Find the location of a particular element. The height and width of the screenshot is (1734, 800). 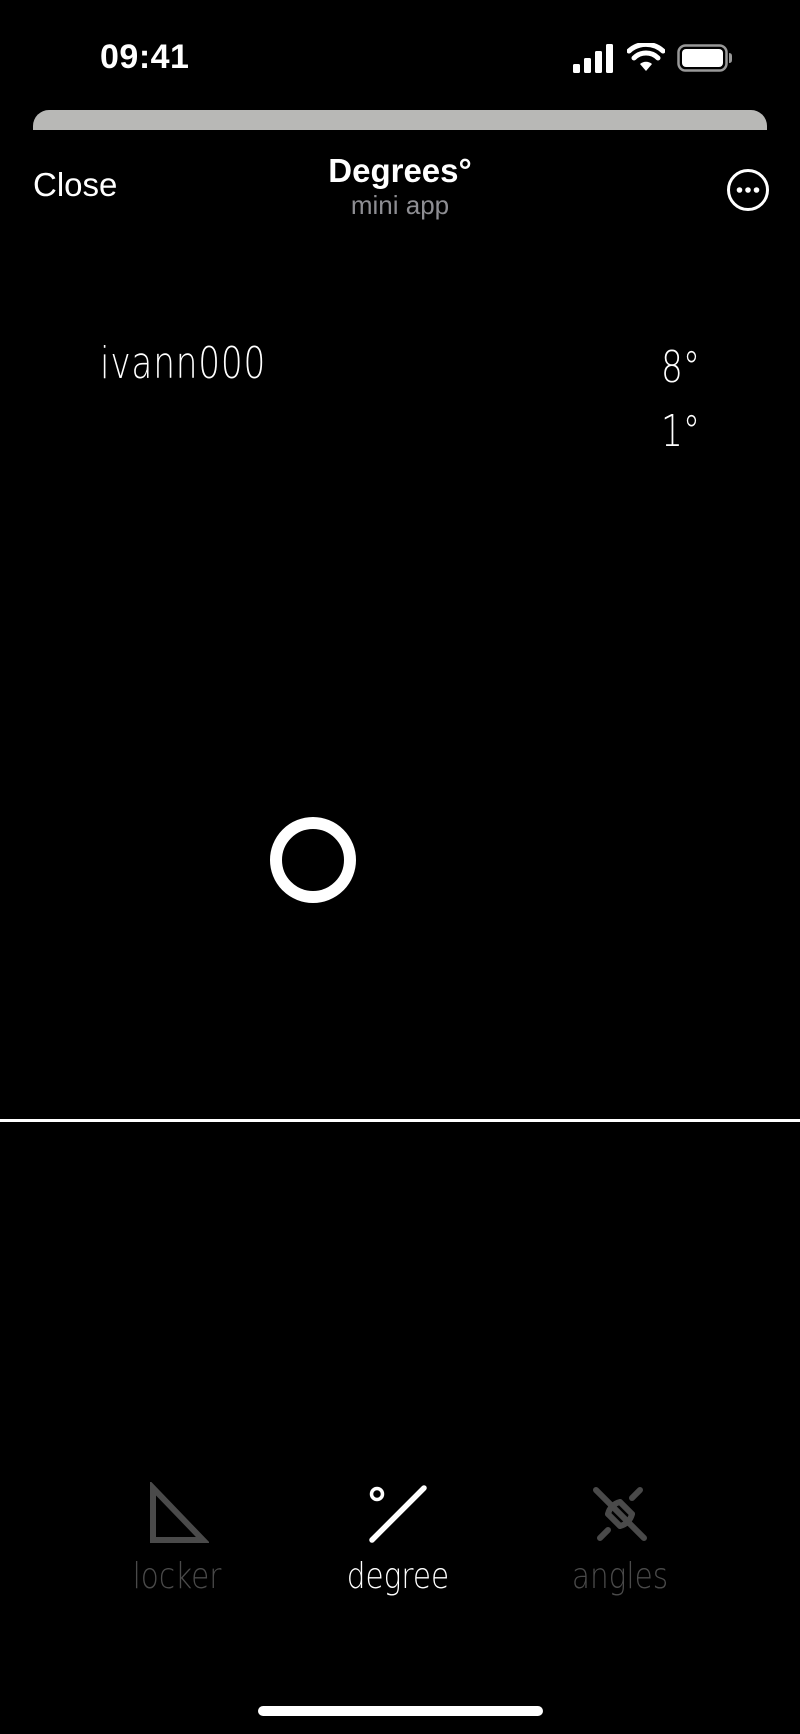

status-bar: 09:41 is located at coordinates (400, 56).